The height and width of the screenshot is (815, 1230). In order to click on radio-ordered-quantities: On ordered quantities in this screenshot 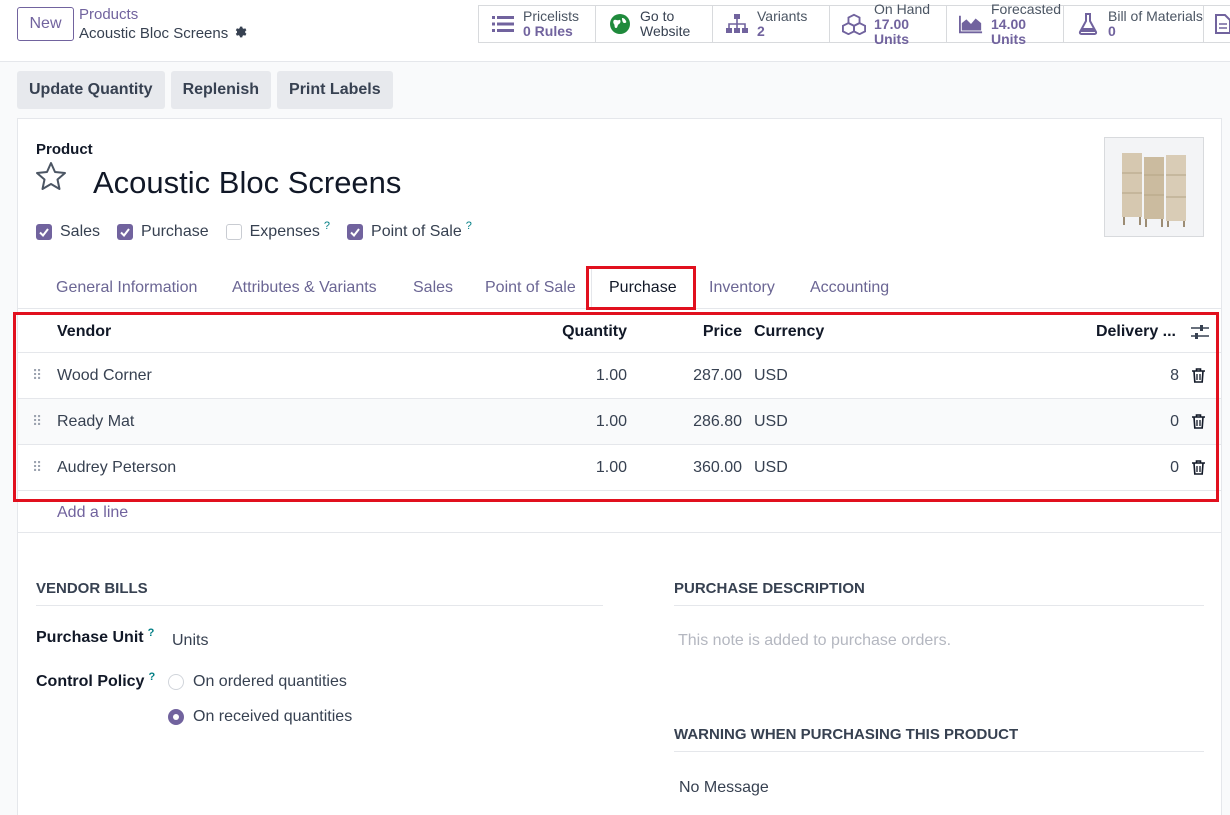, I will do `click(257, 682)`.